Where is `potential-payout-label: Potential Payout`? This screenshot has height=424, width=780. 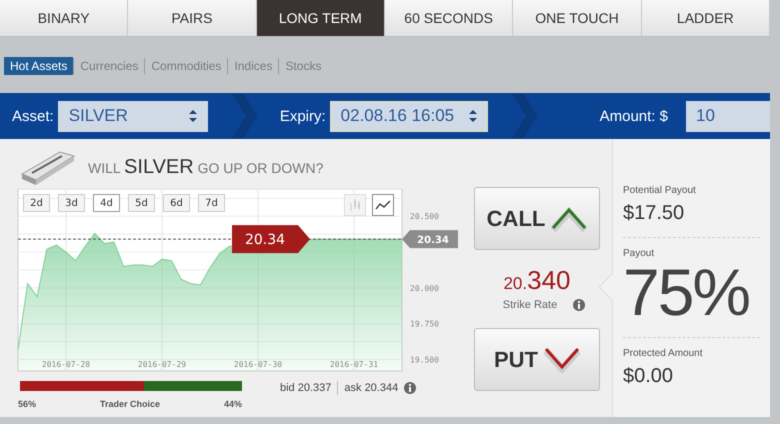
potential-payout-label: Potential Payout is located at coordinates (660, 190).